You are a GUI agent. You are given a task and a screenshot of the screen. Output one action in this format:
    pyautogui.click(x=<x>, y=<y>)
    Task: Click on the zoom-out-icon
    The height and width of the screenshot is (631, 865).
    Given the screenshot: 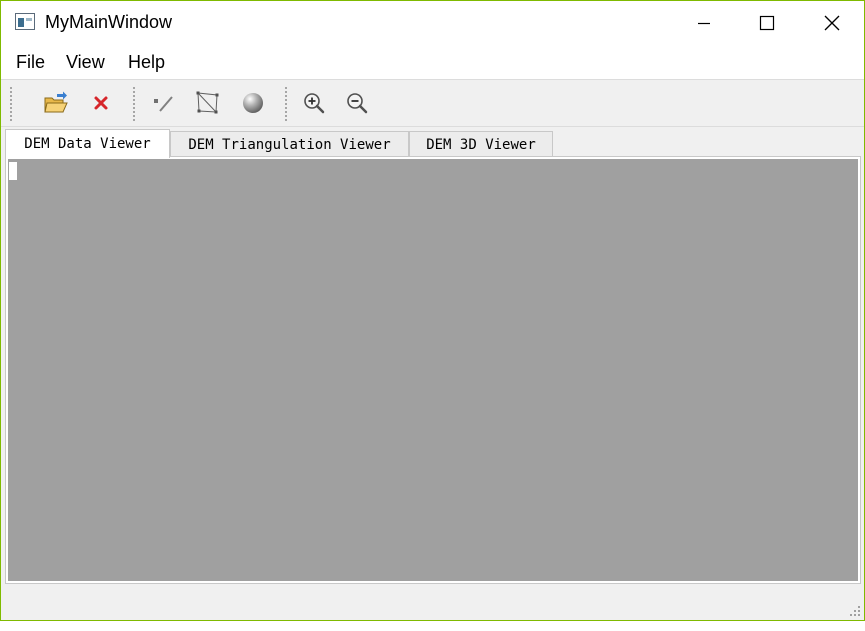 What is the action you would take?
    pyautogui.click(x=357, y=103)
    